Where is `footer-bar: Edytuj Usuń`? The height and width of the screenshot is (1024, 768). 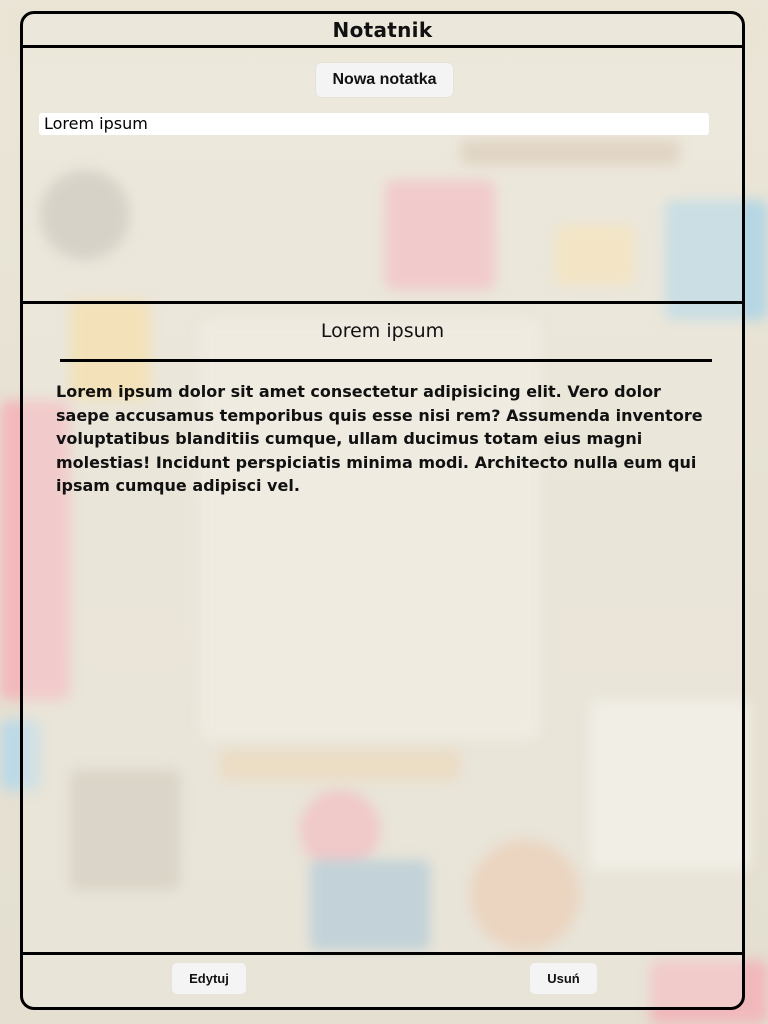
footer-bar: Edytuj Usuń is located at coordinates (382, 979).